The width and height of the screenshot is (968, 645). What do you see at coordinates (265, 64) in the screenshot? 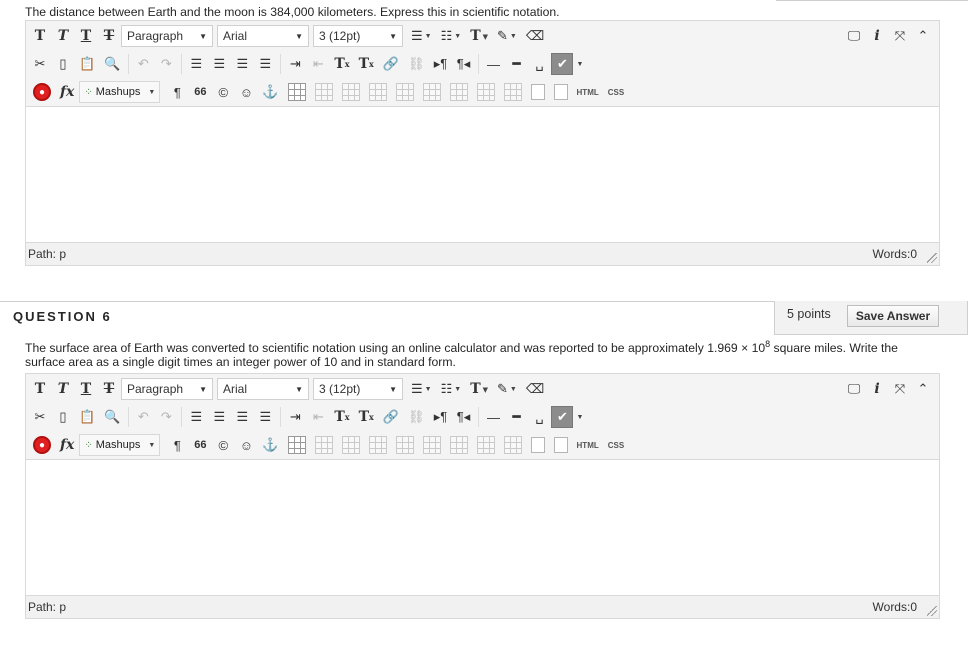
I see `align-justify-button: ☰` at bounding box center [265, 64].